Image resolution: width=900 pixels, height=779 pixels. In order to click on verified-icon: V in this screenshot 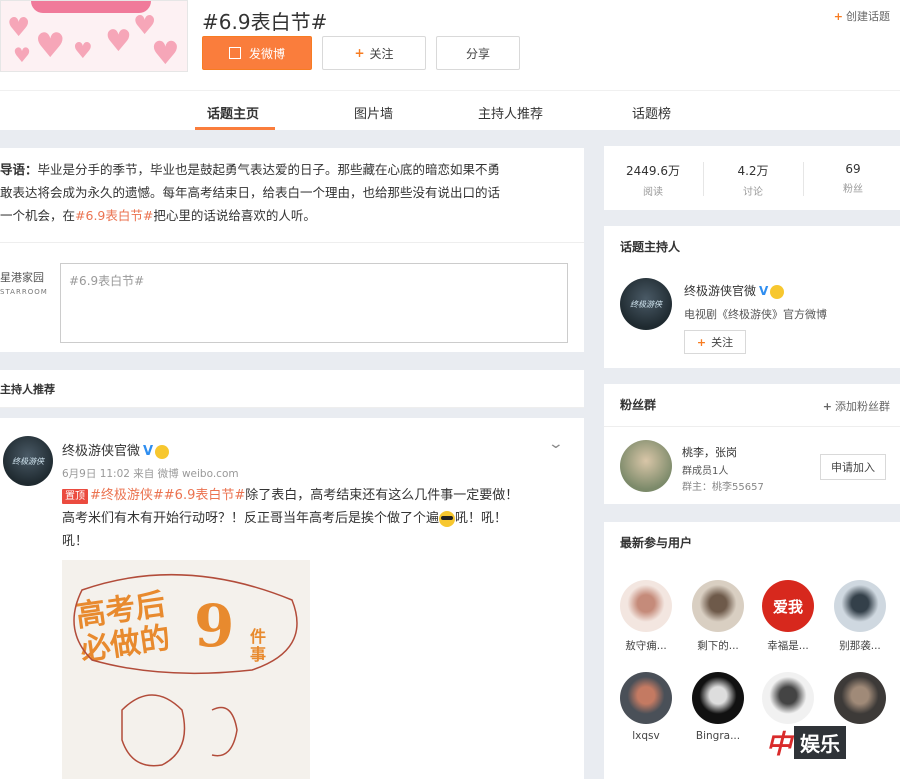, I will do `click(148, 451)`.